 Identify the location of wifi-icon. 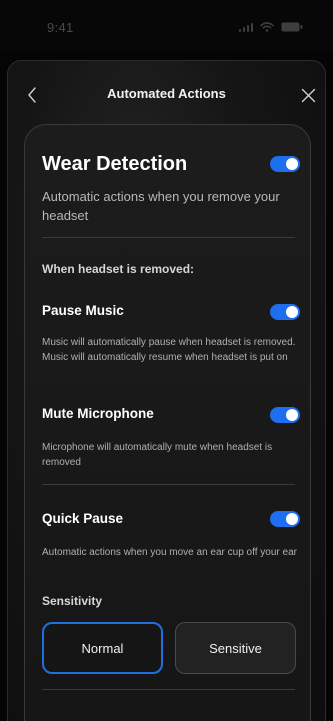
(267, 27).